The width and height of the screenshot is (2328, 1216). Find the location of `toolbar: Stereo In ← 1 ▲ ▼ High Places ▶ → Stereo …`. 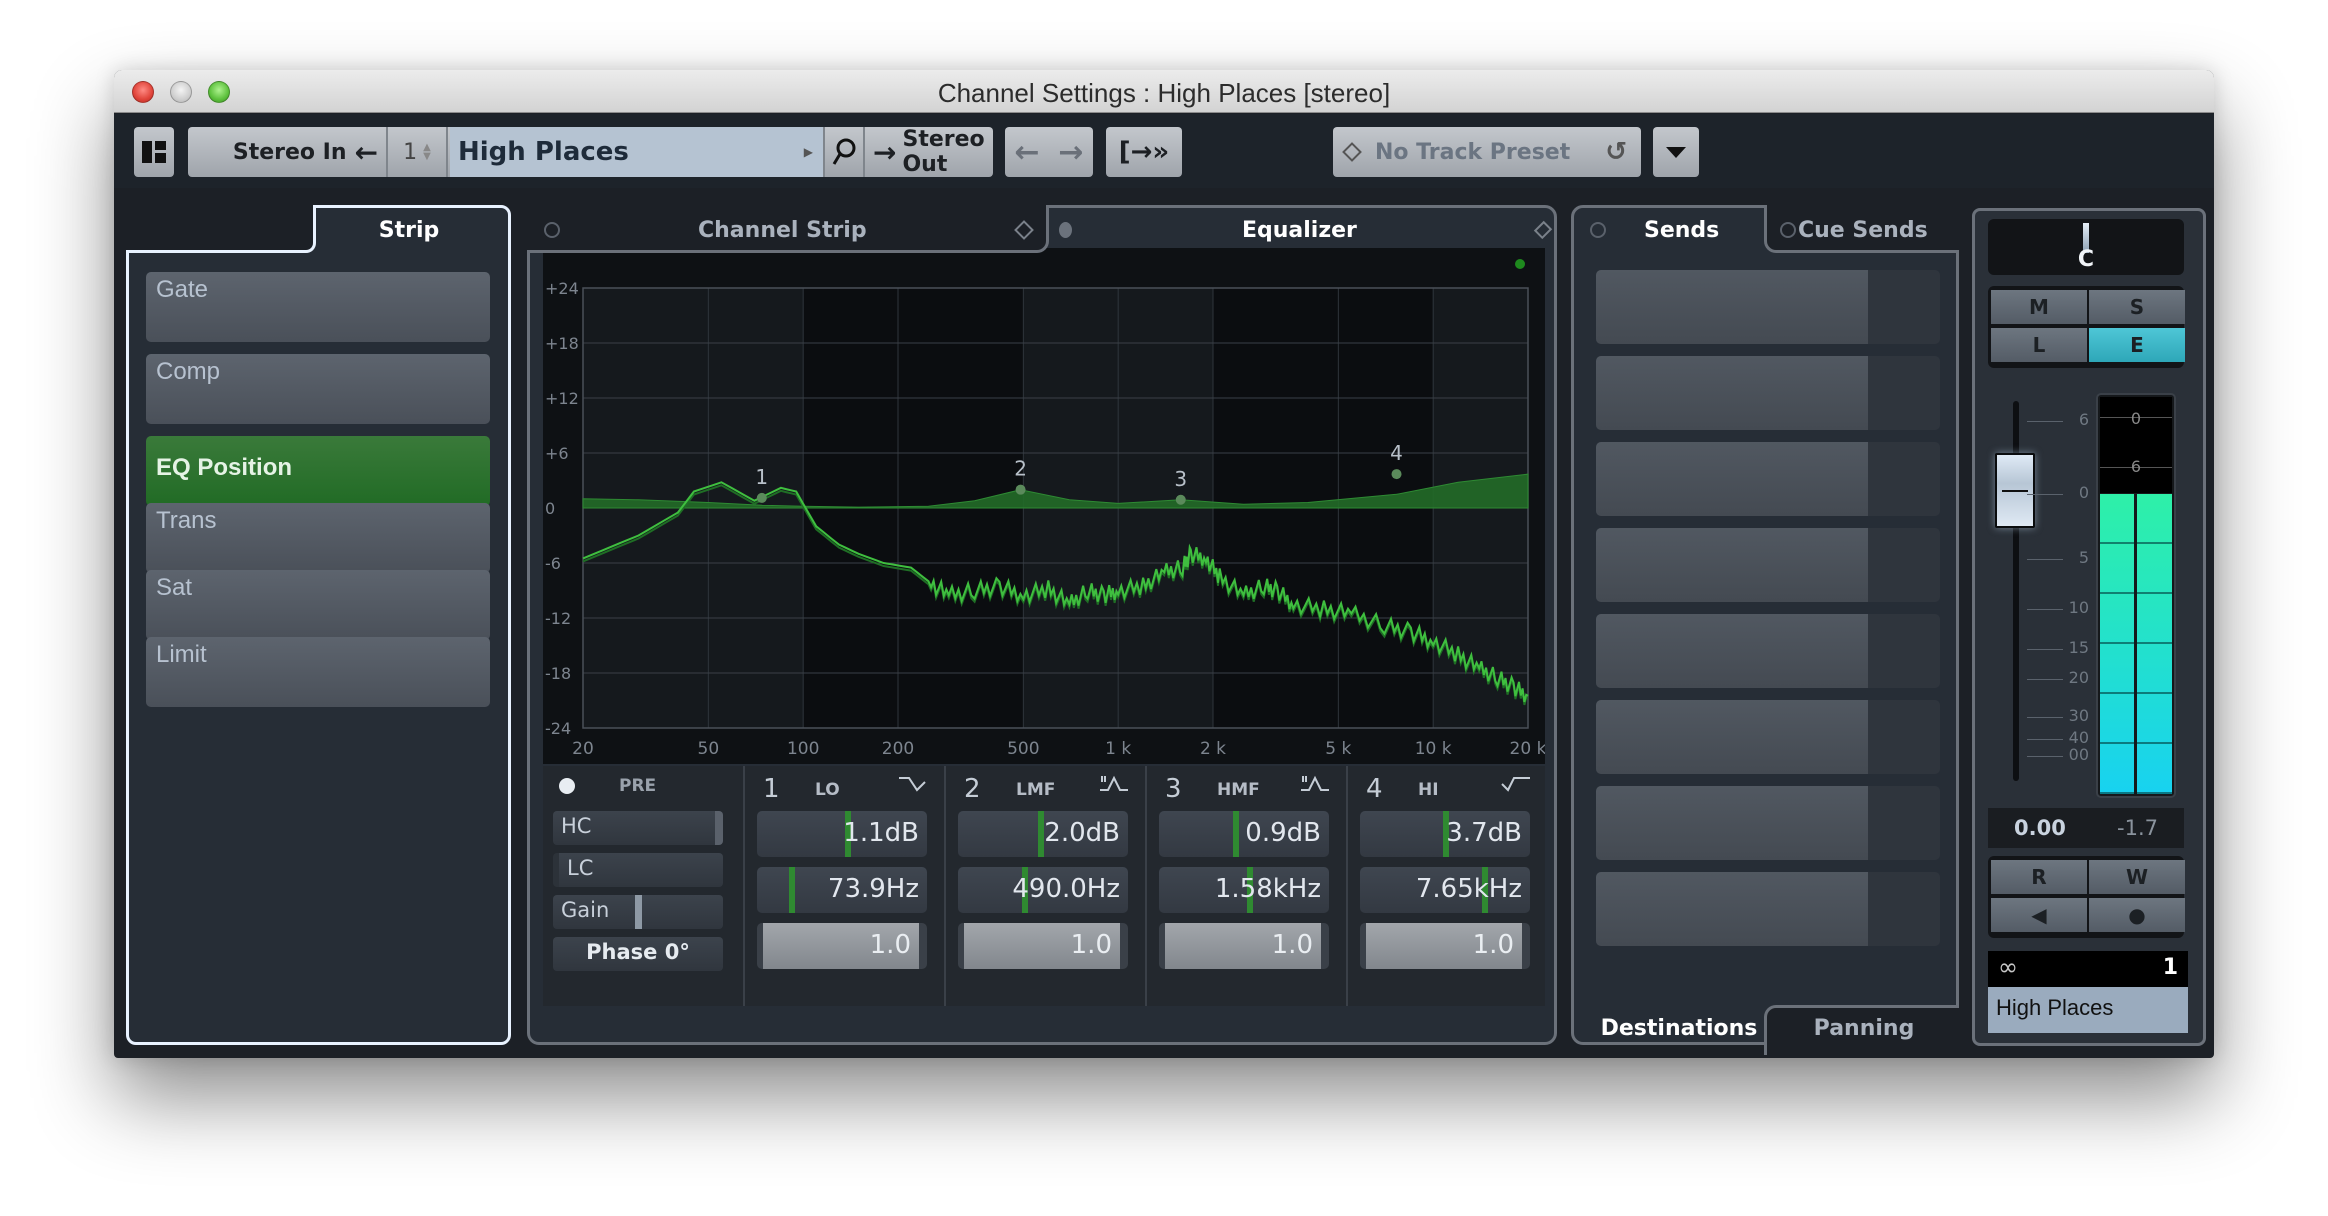

toolbar: Stereo In ← 1 ▲ ▼ High Places ▶ → Stereo … is located at coordinates (1164, 151).